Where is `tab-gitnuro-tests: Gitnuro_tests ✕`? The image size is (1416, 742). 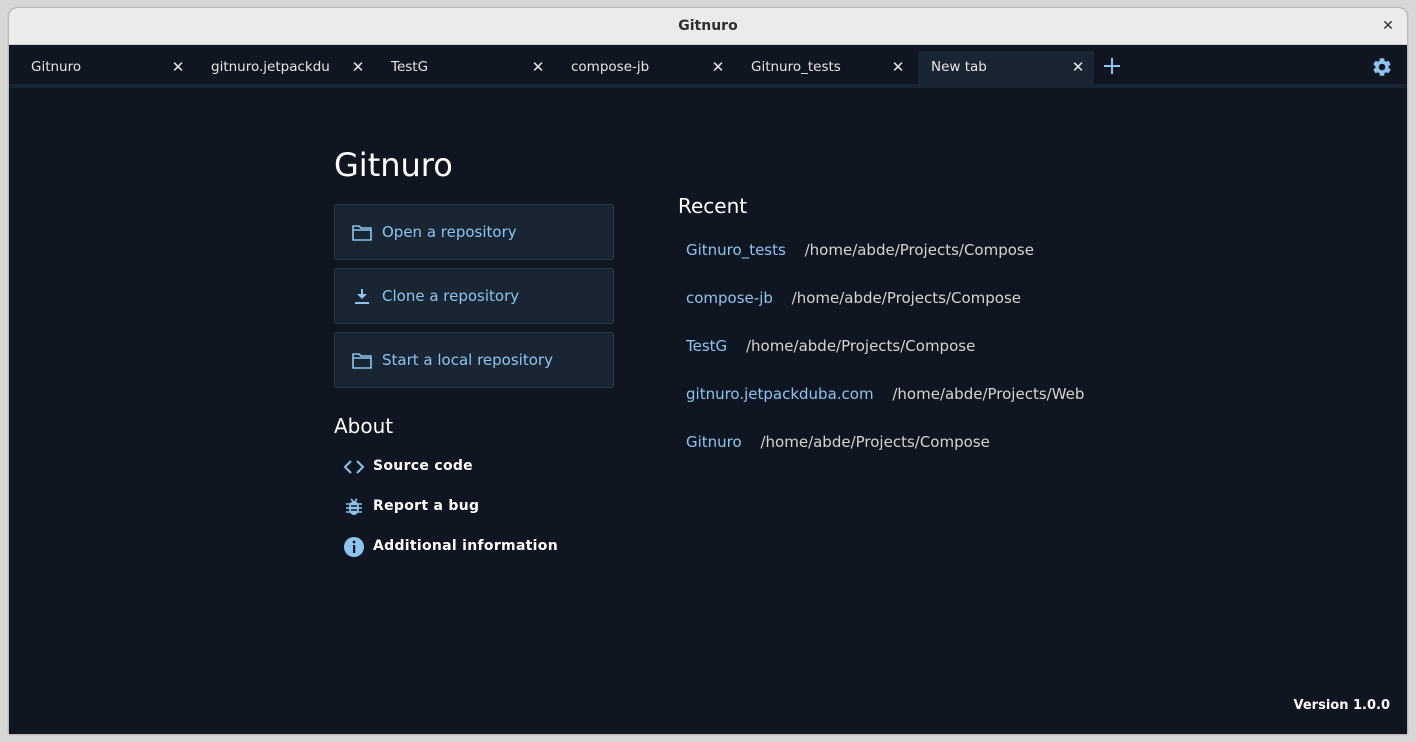
tab-gitnuro-tests: Gitnuro_tests ✕ is located at coordinates (826, 67).